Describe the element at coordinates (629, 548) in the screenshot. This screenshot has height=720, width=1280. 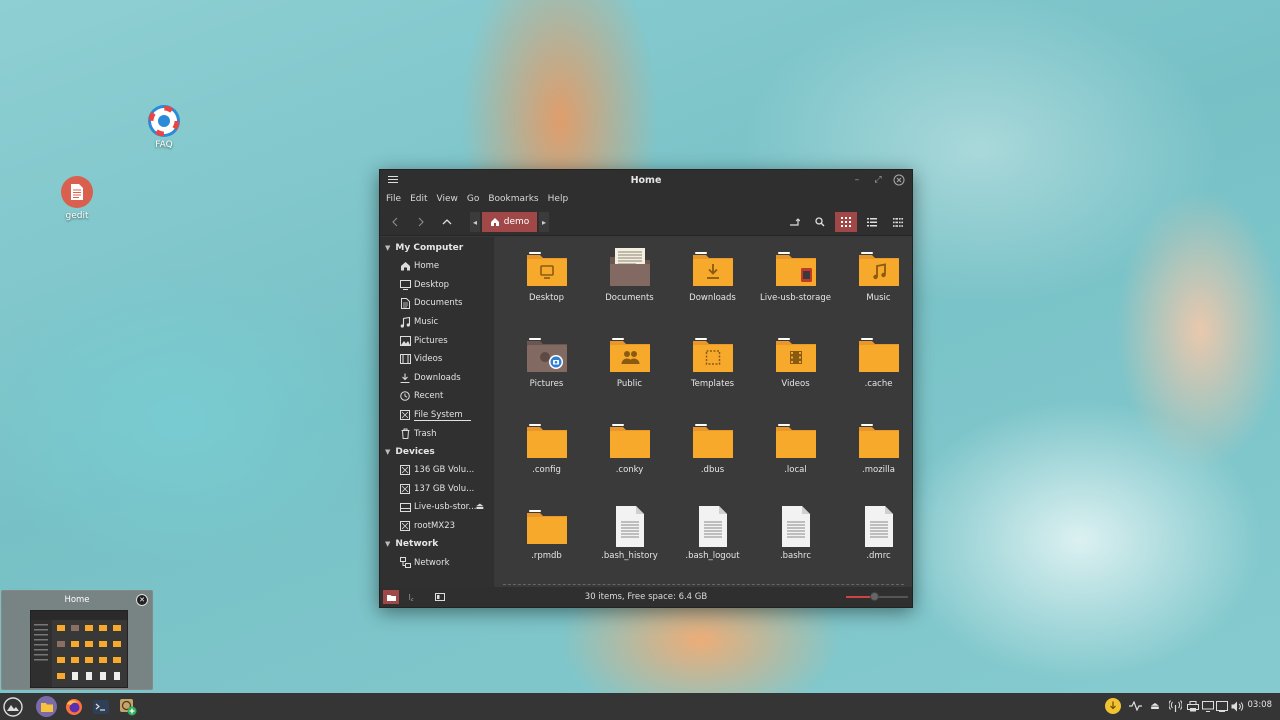
I see `file-item: .bash_history` at that location.